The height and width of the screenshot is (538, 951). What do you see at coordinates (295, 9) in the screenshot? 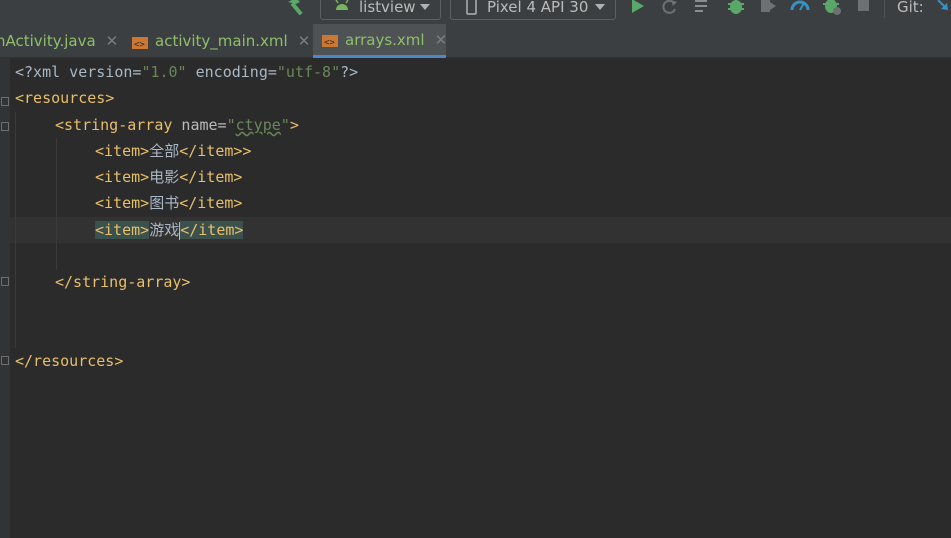
I see `hammer-icon` at bounding box center [295, 9].